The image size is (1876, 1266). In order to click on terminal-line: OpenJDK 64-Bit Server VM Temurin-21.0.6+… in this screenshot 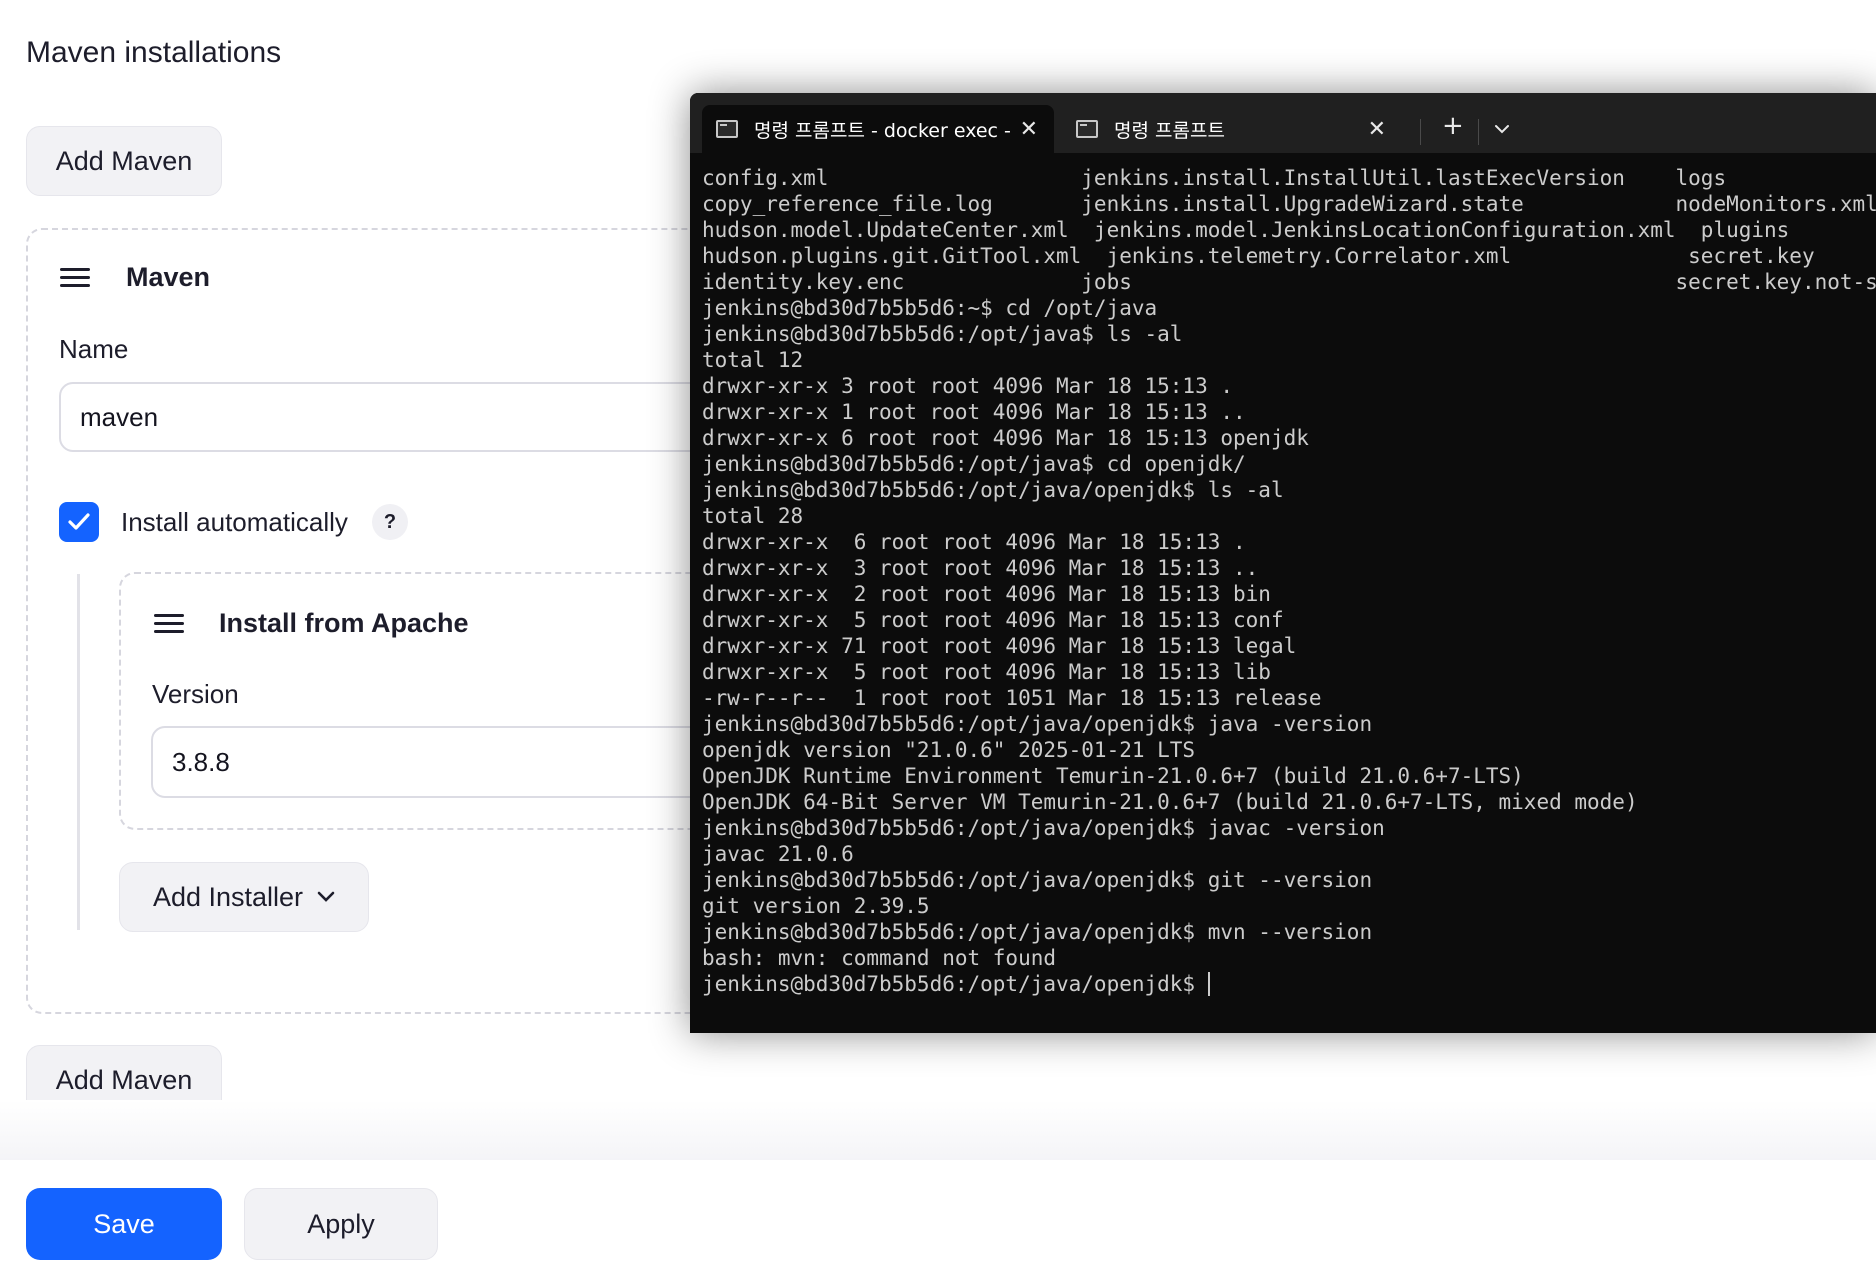, I will do `click(1170, 802)`.